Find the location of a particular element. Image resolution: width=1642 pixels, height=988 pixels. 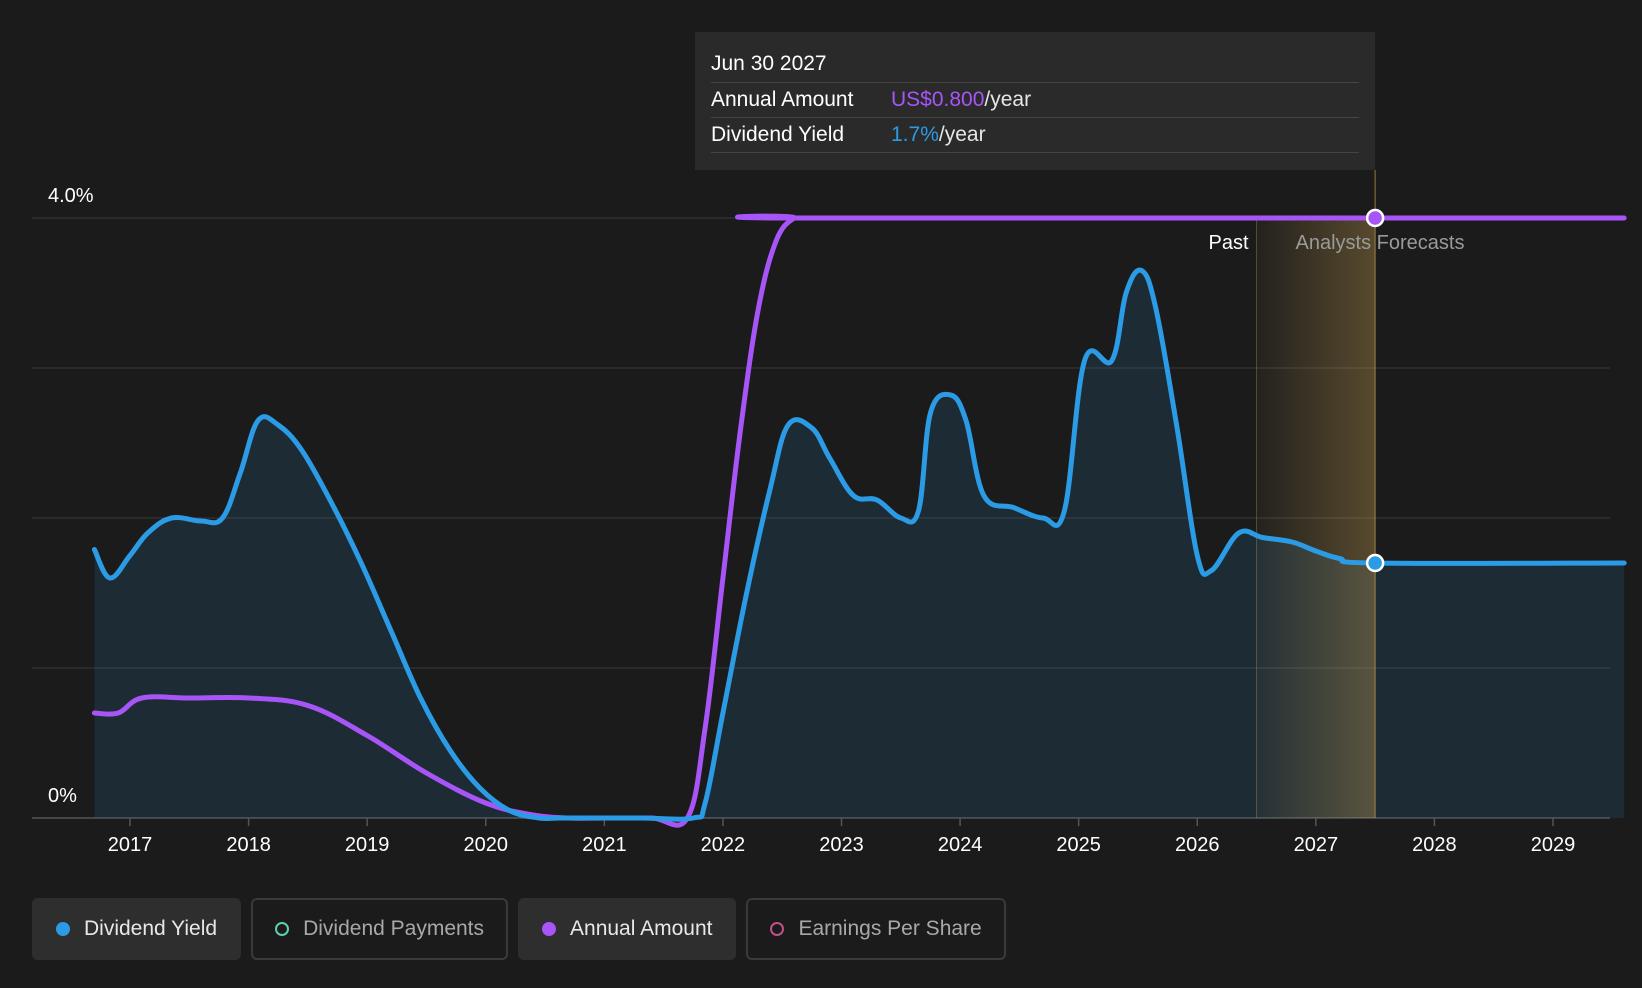

legend-earnings-per-share: Earnings Per Share is located at coordinates (876, 929).